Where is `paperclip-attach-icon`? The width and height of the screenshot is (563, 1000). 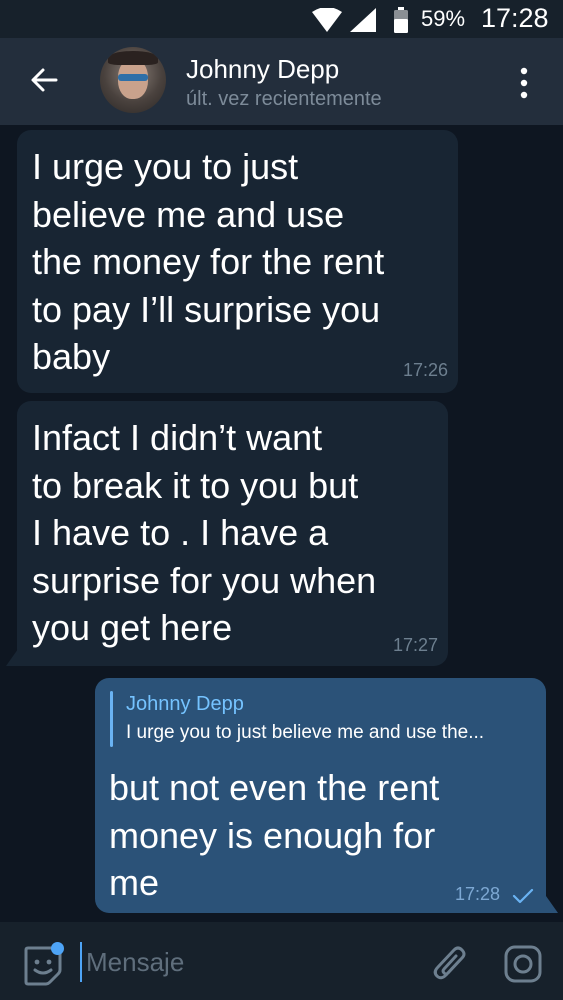 paperclip-attach-icon is located at coordinates (450, 964).